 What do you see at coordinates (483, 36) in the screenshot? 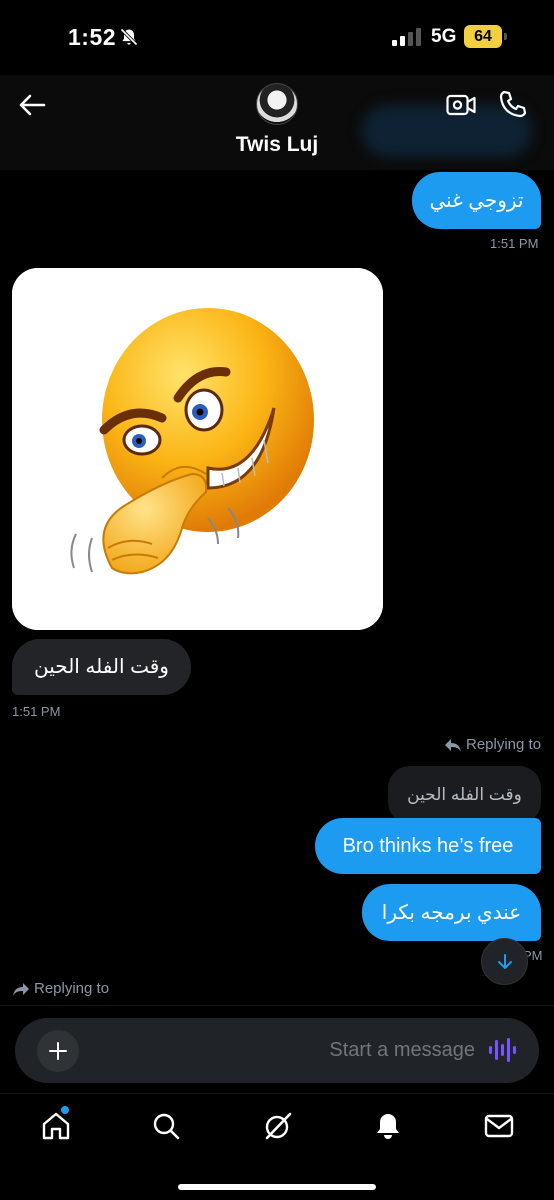
I see `battery-level: 64` at bounding box center [483, 36].